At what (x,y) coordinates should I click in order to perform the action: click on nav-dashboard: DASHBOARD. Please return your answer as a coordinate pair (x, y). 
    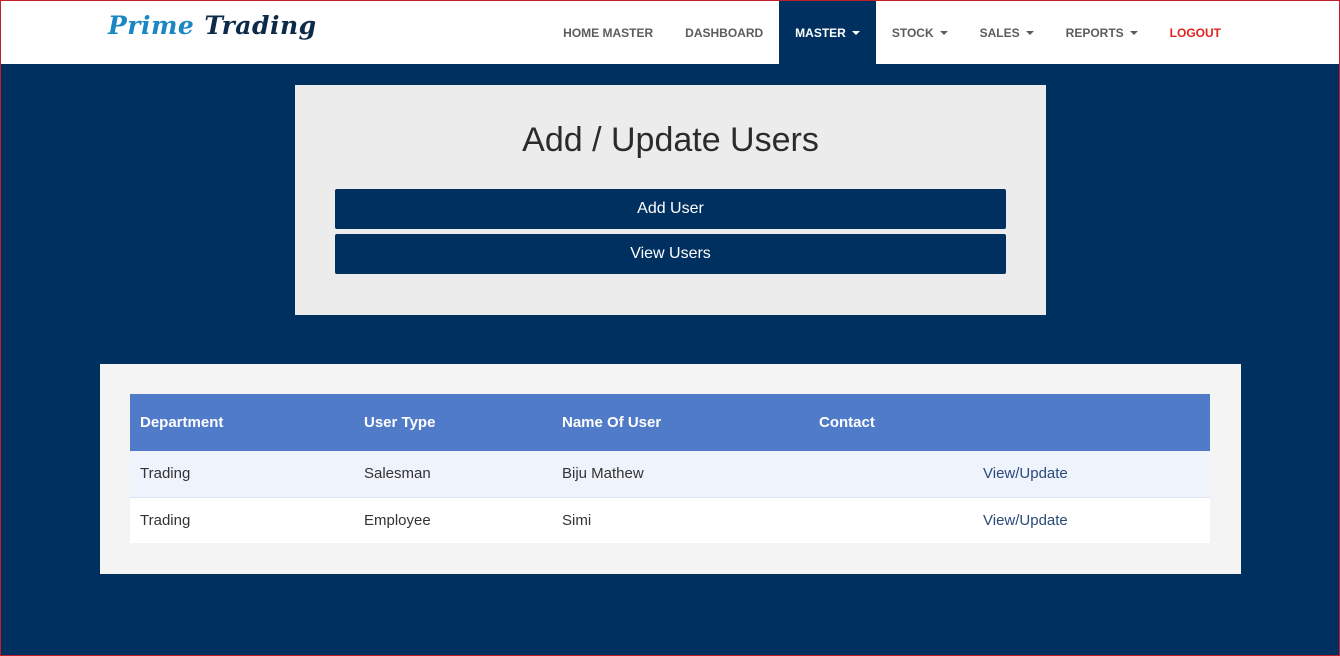
    Looking at the image, I should click on (724, 32).